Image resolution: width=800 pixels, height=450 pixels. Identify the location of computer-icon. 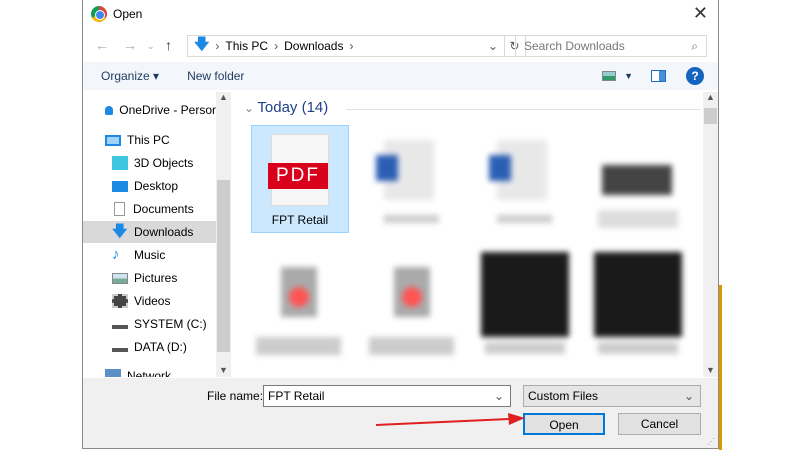
(113, 140).